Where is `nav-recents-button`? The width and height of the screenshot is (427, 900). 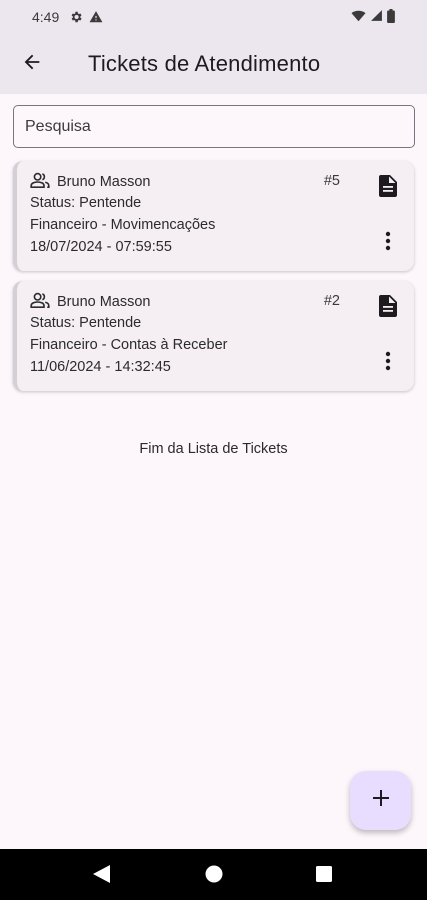 nav-recents-button is located at coordinates (324, 876).